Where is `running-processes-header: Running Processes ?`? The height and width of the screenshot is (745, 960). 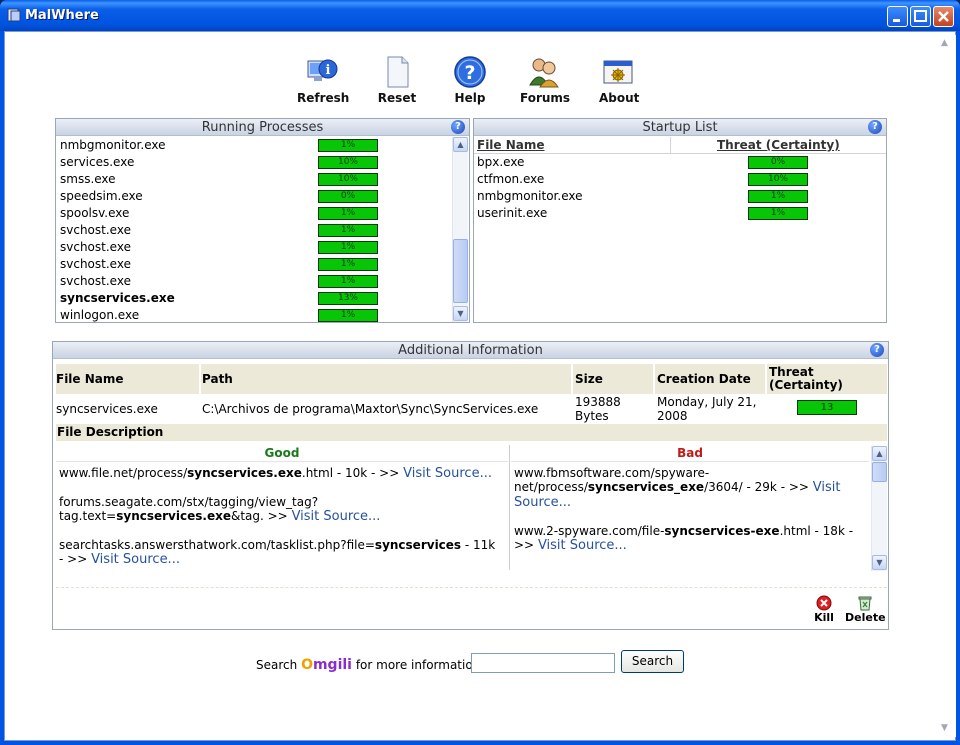 running-processes-header: Running Processes ? is located at coordinates (262, 127).